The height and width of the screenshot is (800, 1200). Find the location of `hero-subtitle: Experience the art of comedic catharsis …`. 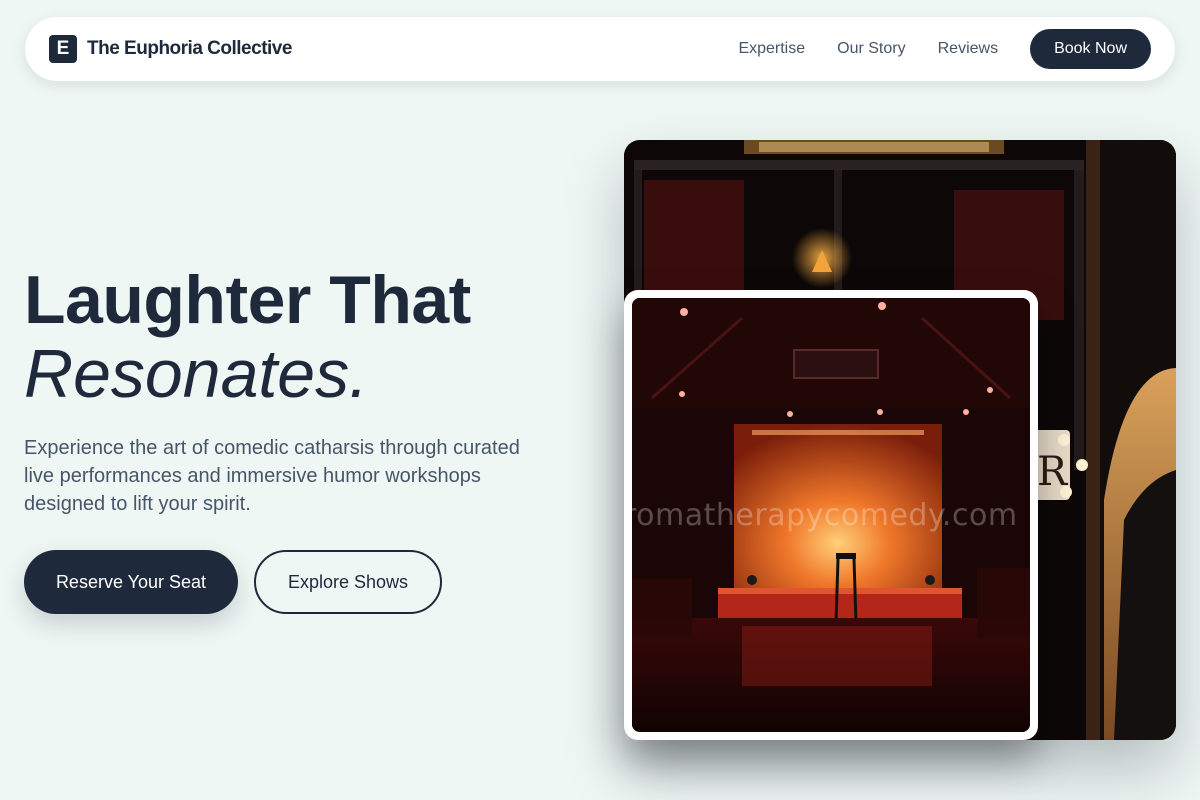

hero-subtitle: Experience the art of comedic catharsis … is located at coordinates (272, 476).